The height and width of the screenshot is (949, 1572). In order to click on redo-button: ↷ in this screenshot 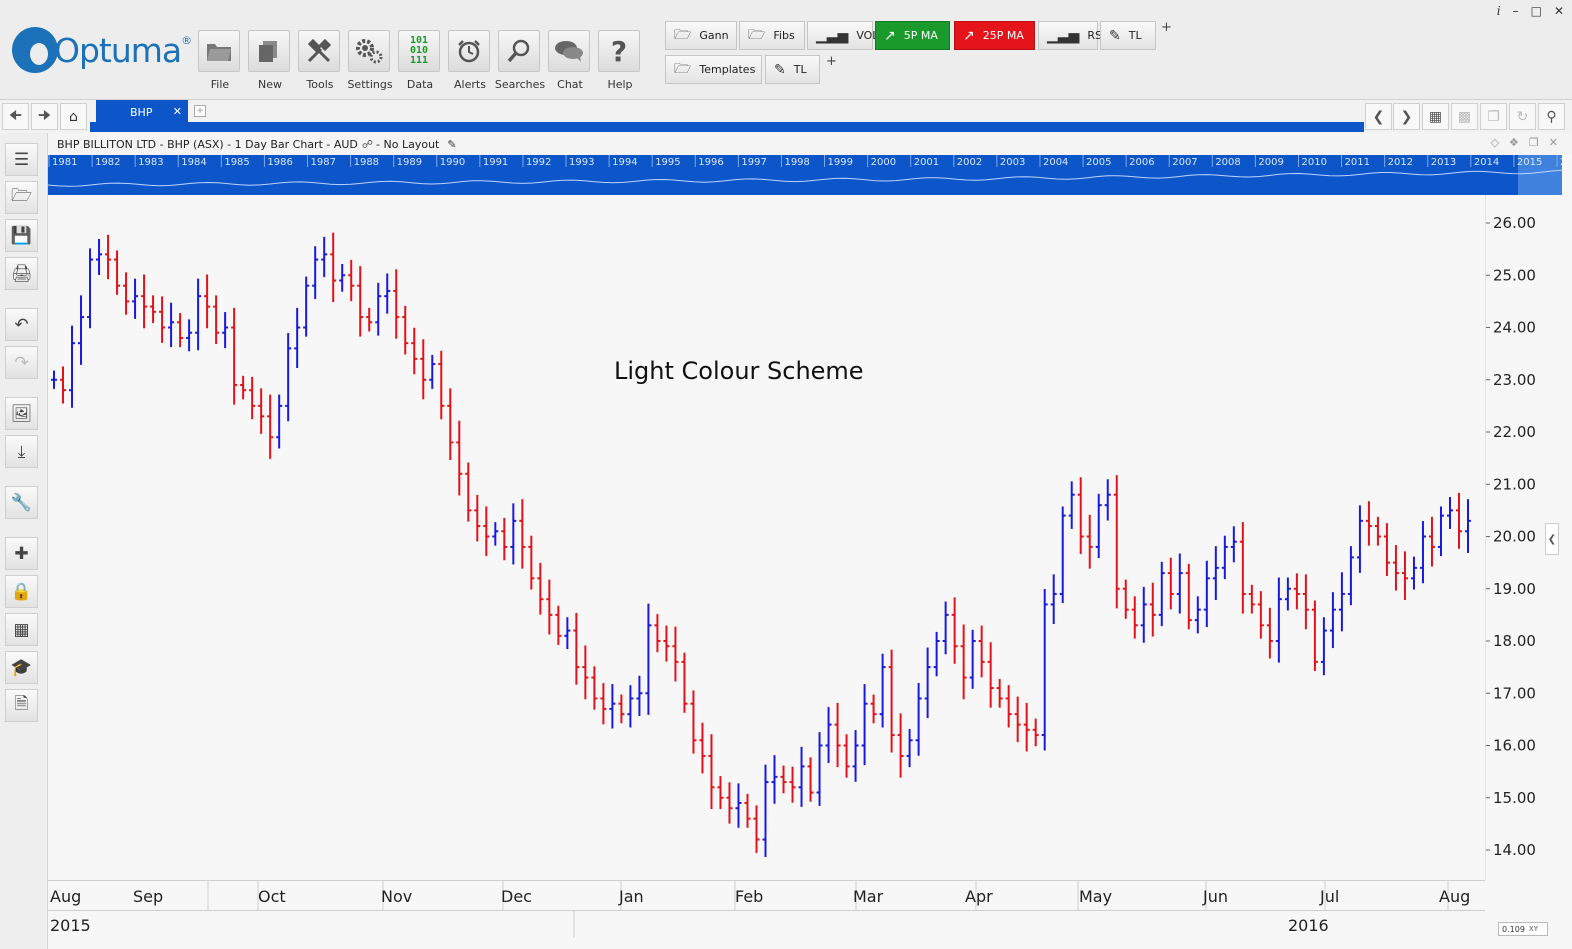, I will do `click(21, 362)`.